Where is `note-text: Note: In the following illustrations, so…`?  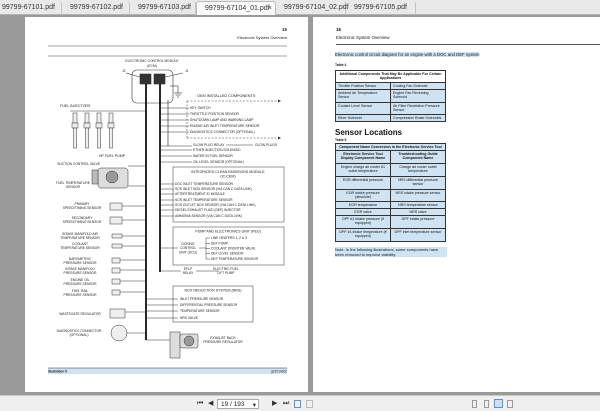 note-text: Note: In the following illustrations, so… is located at coordinates (391, 252).